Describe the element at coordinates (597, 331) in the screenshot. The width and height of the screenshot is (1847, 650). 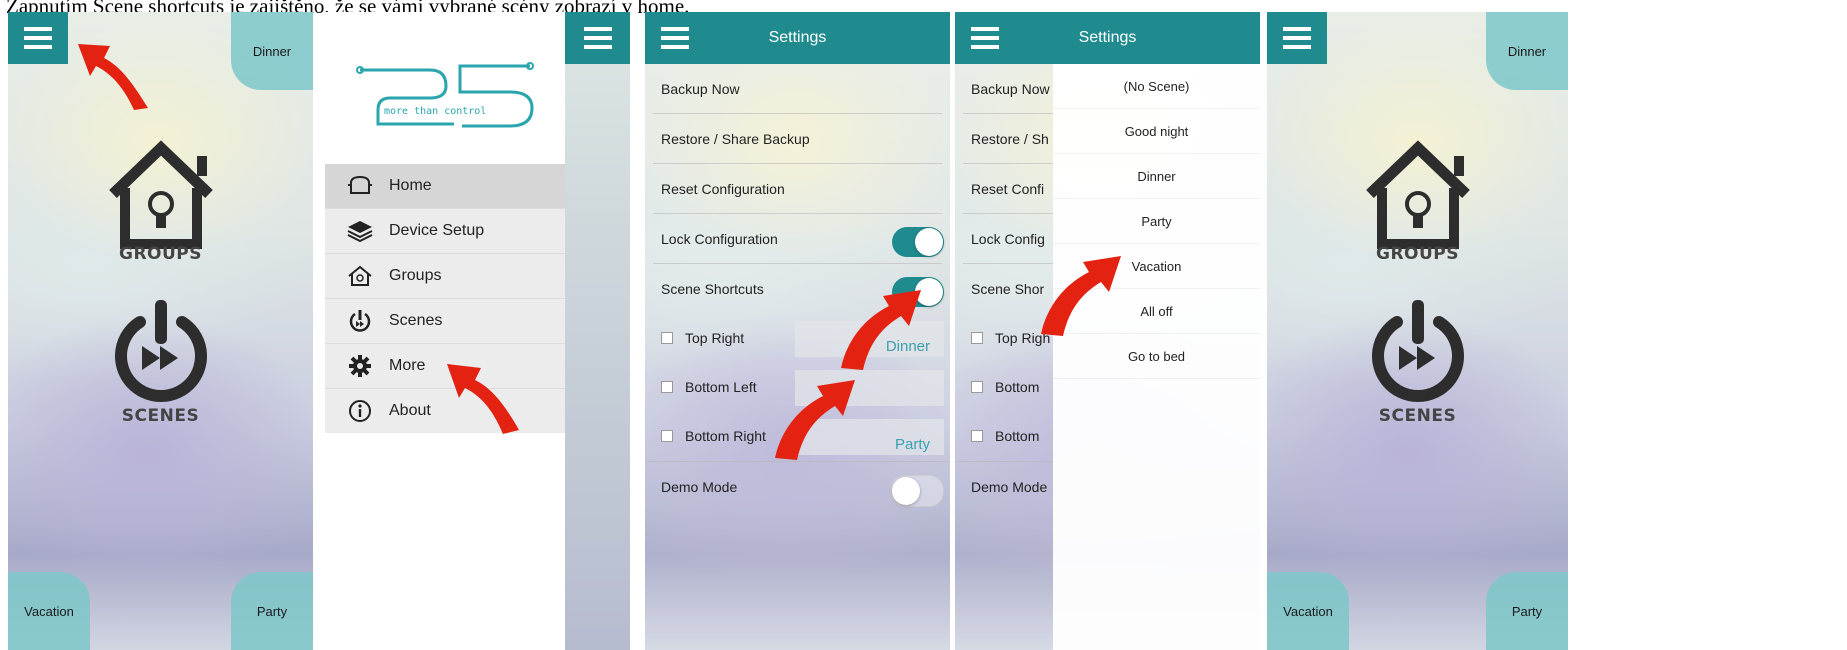
I see `drawer-background` at that location.